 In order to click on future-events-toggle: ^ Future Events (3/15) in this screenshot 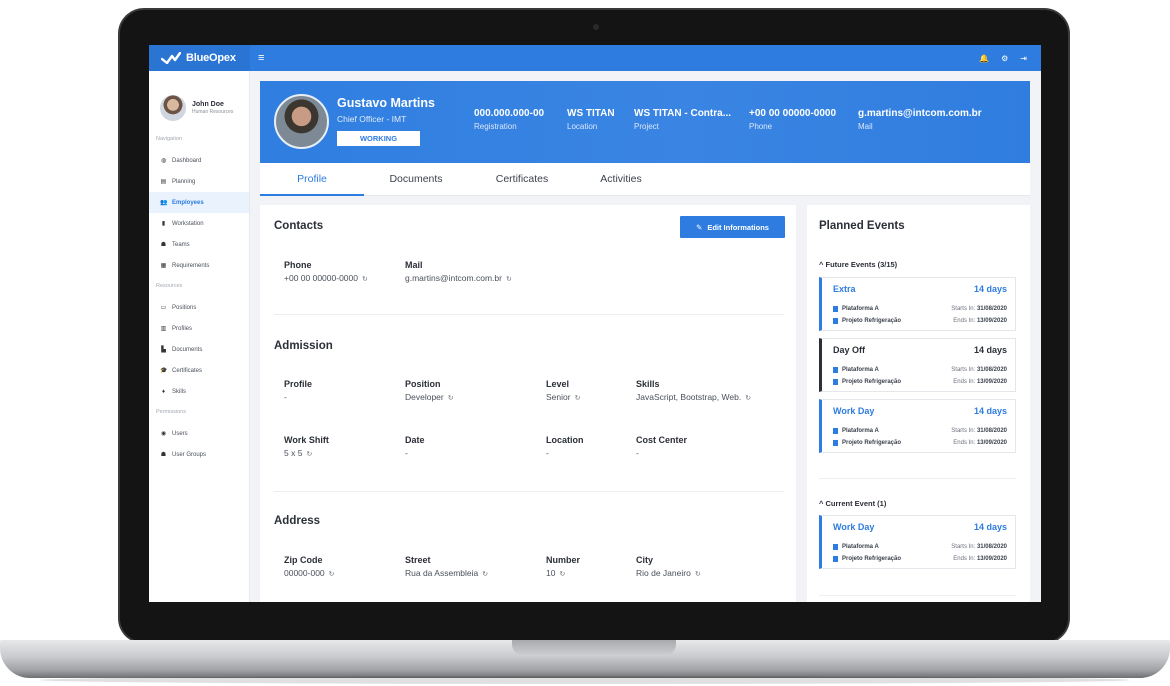, I will do `click(858, 264)`.